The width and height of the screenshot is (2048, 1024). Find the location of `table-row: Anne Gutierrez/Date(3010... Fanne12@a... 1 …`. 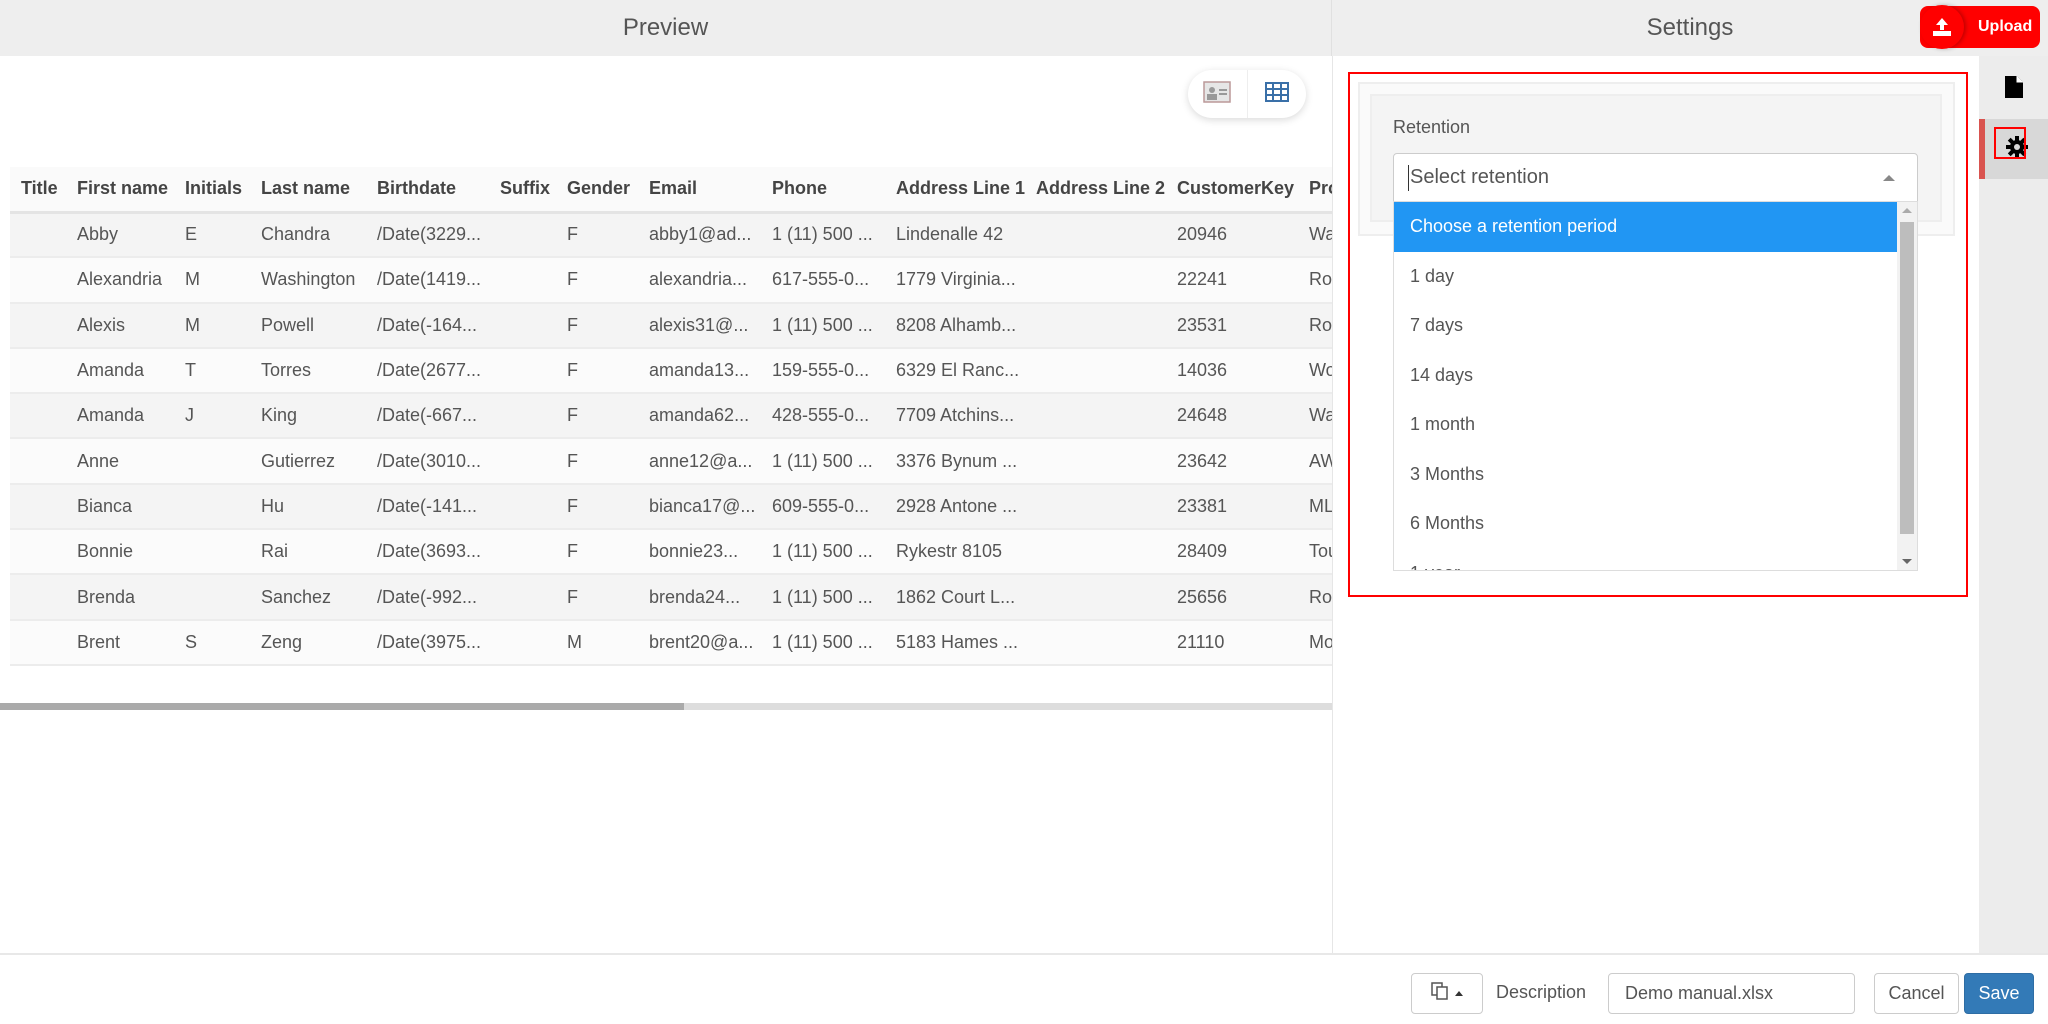

table-row: Anne Gutierrez/Date(3010... Fanne12@a... 1 … is located at coordinates (671, 461).